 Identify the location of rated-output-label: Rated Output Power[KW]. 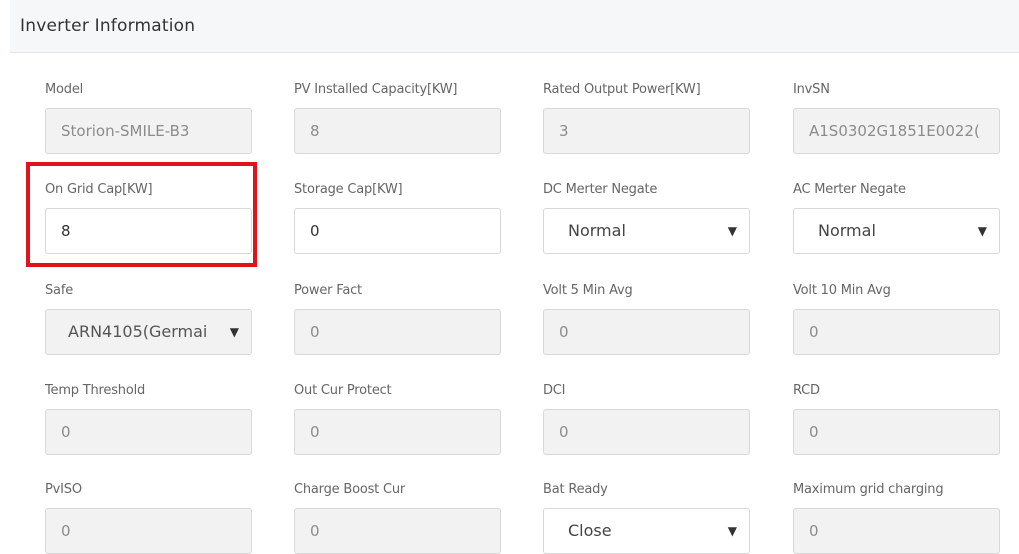
(622, 89).